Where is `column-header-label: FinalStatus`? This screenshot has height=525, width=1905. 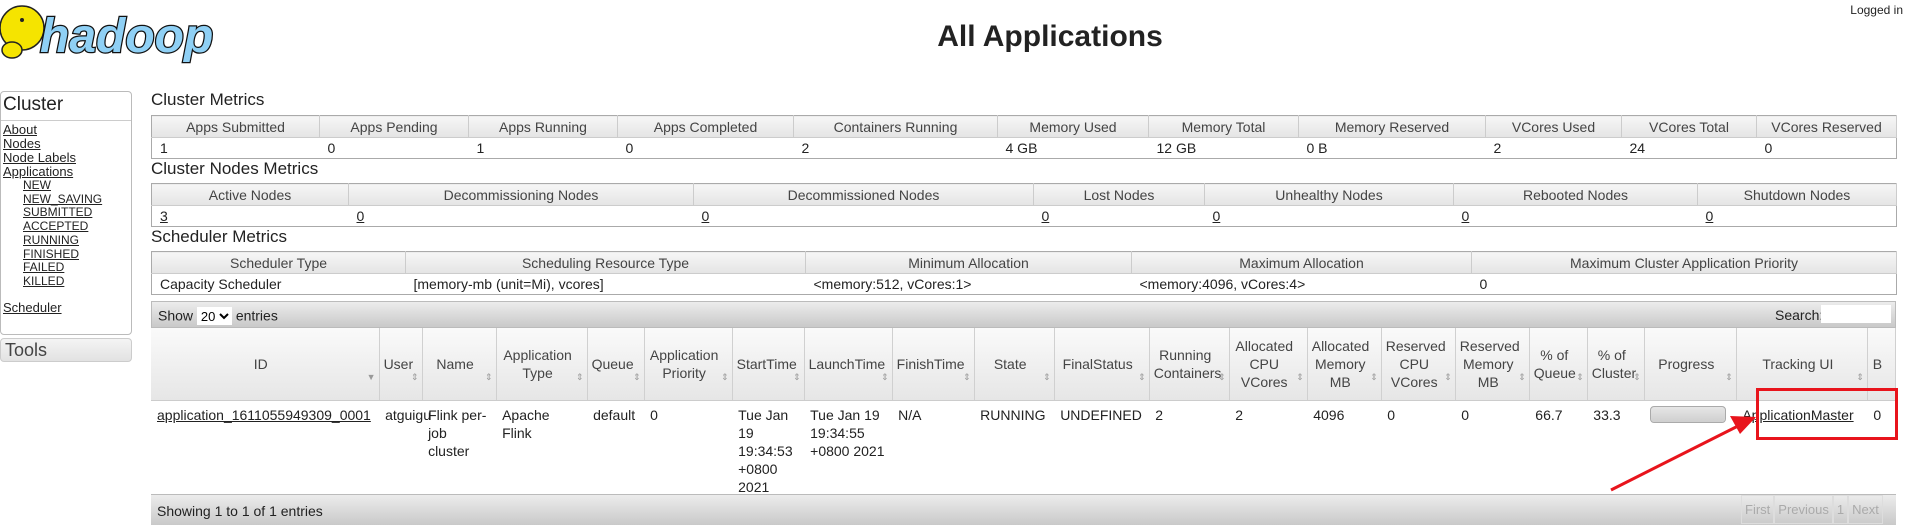 column-header-label: FinalStatus is located at coordinates (1097, 364).